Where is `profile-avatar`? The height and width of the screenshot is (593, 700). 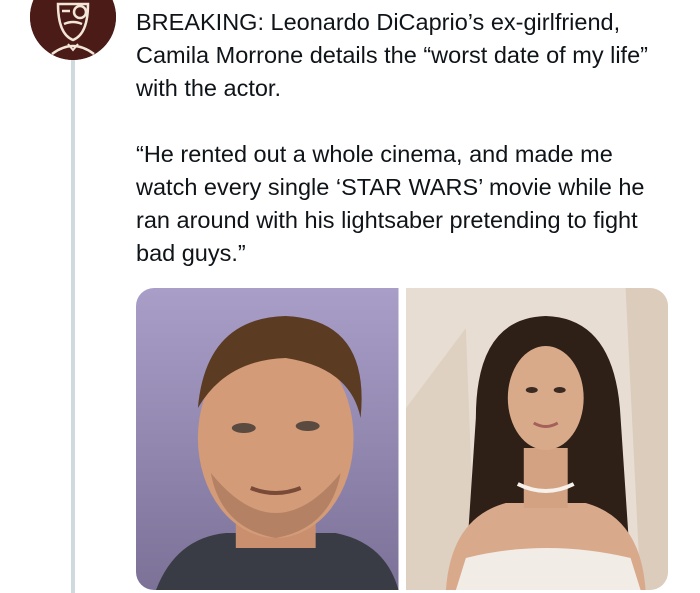 profile-avatar is located at coordinates (73, 30).